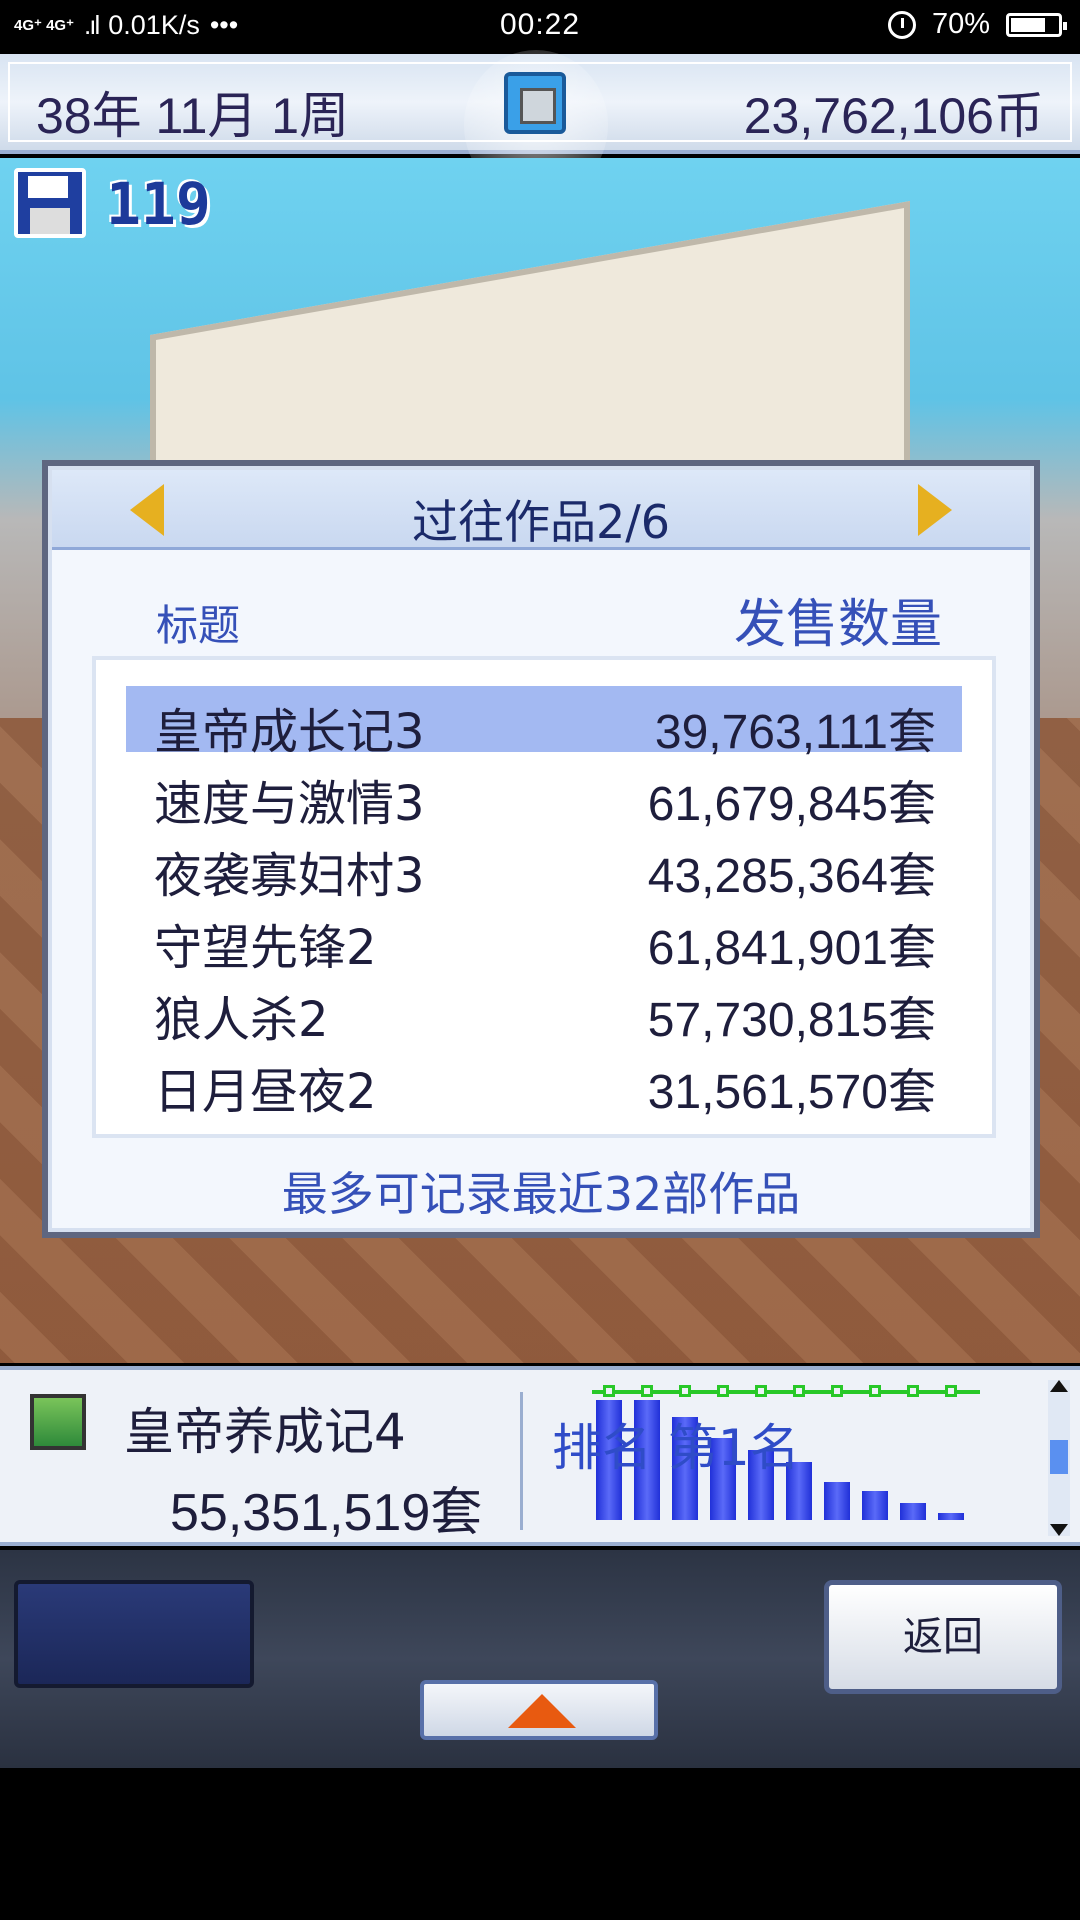 This screenshot has width=1080, height=1920. I want to click on work-sales: 31,561,570套, so click(791, 1092).